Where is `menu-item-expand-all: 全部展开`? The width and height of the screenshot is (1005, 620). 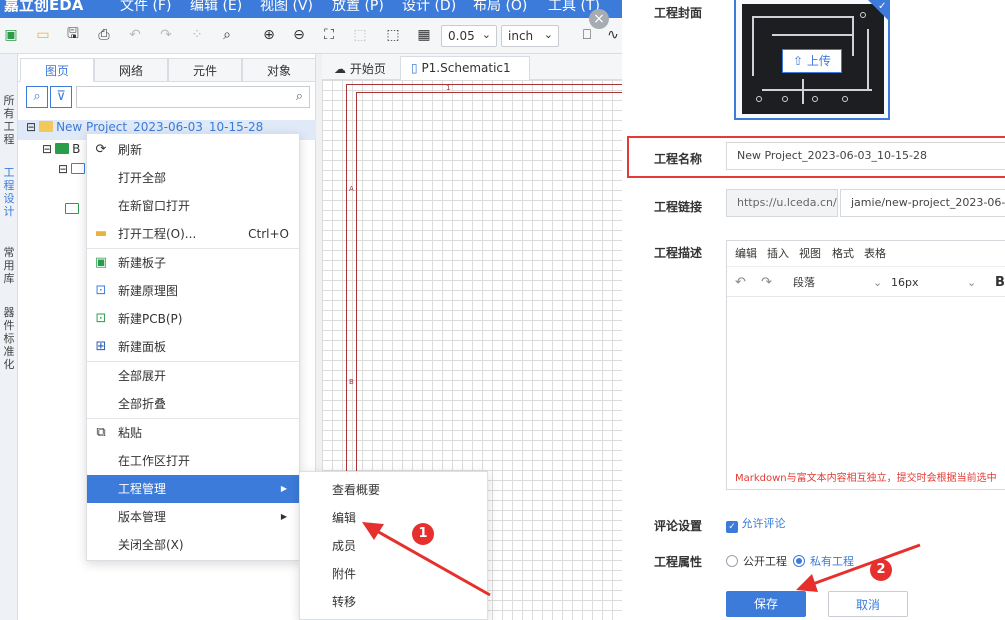
menu-item-expand-all: 全部展开 is located at coordinates (193, 376).